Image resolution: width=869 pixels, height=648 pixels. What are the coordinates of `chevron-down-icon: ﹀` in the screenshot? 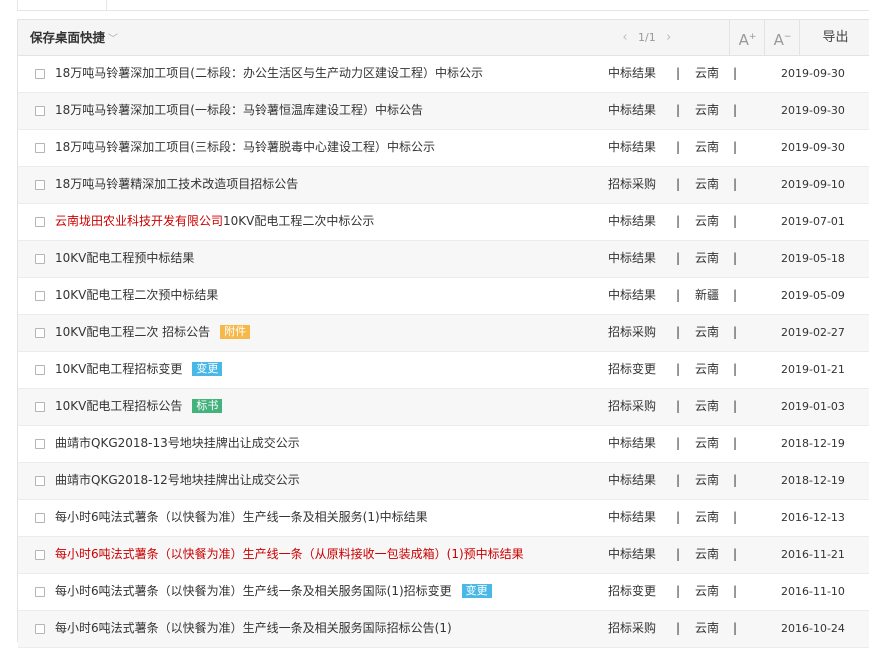 It's located at (113, 39).